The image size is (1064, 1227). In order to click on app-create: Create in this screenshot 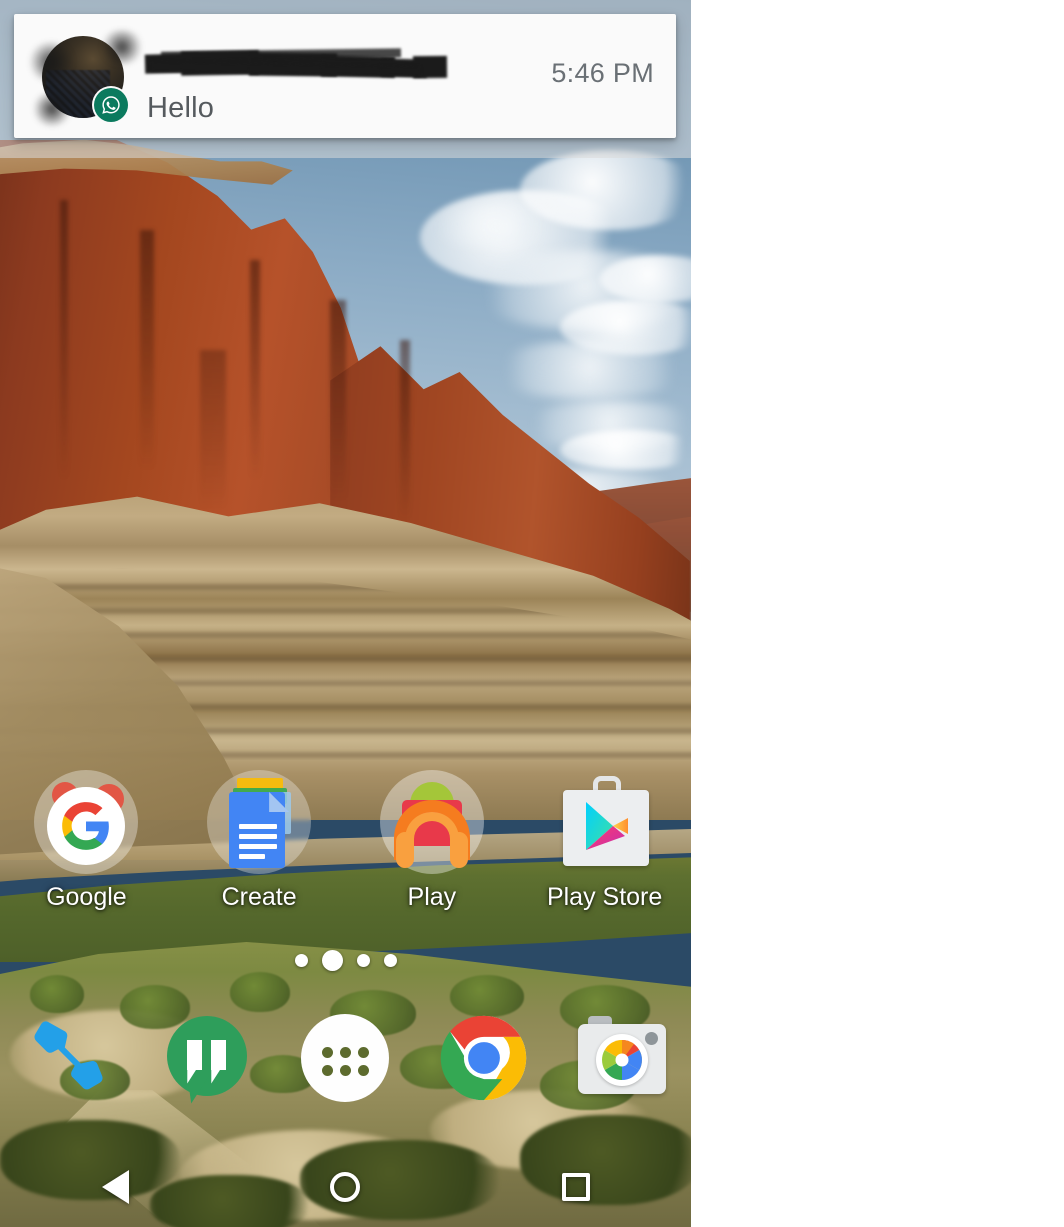, I will do `click(259, 850)`.